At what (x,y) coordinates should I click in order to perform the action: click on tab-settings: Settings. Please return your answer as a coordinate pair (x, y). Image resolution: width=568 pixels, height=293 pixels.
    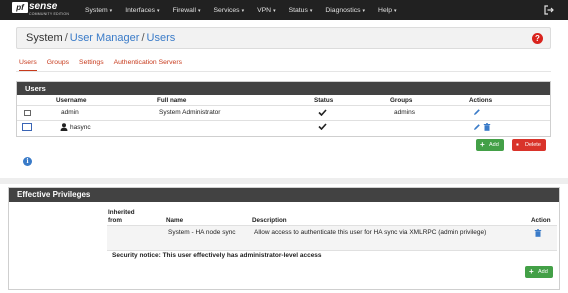
    Looking at the image, I should click on (91, 64).